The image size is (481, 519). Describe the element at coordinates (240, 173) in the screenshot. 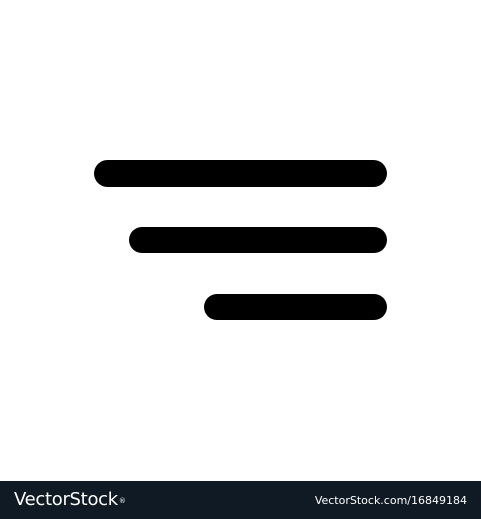

I see `menu-line-long` at that location.